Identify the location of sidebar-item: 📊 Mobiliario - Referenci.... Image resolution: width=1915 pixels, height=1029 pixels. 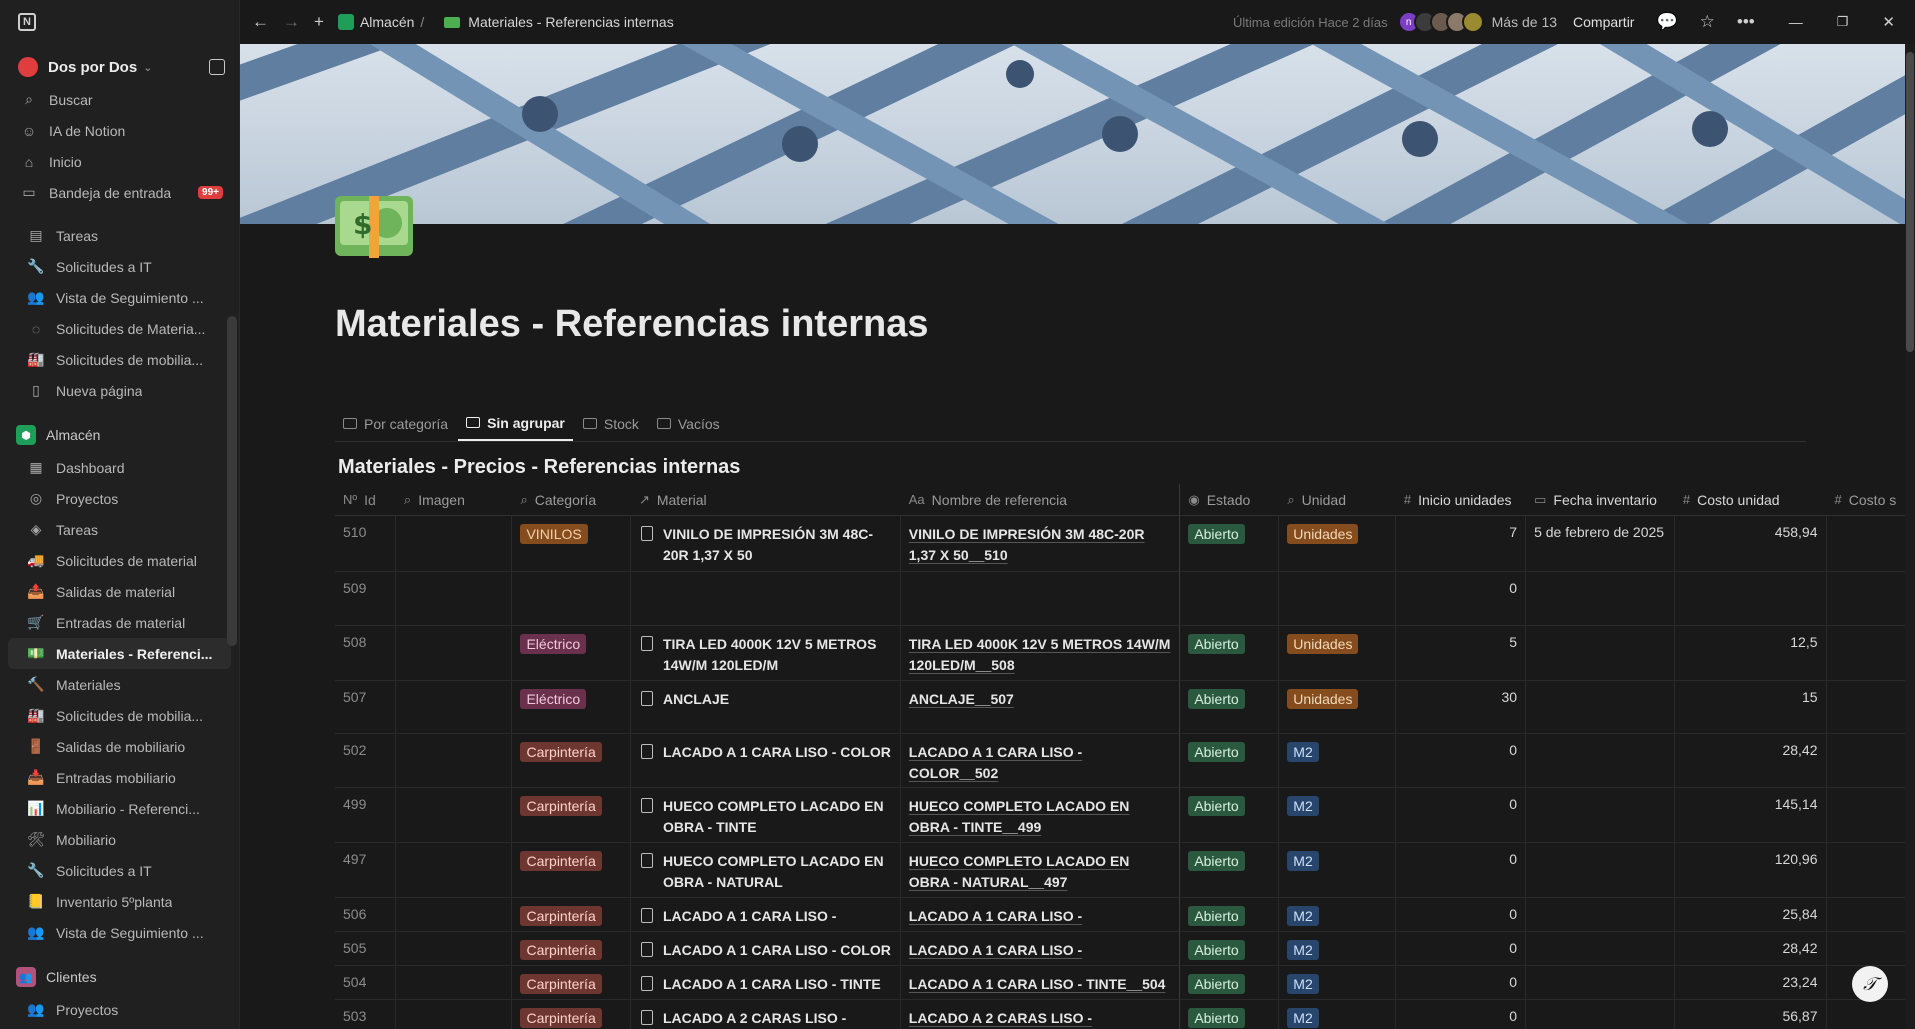
(119, 808).